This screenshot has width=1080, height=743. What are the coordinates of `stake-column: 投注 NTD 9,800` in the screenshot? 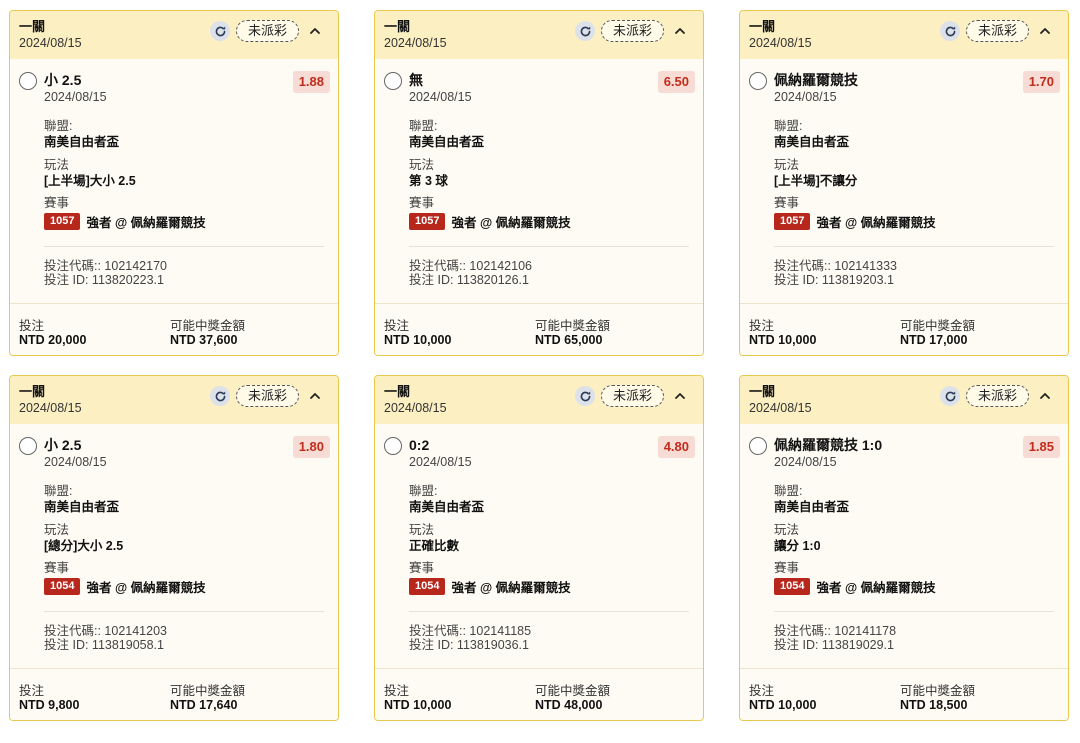 It's located at (49, 699).